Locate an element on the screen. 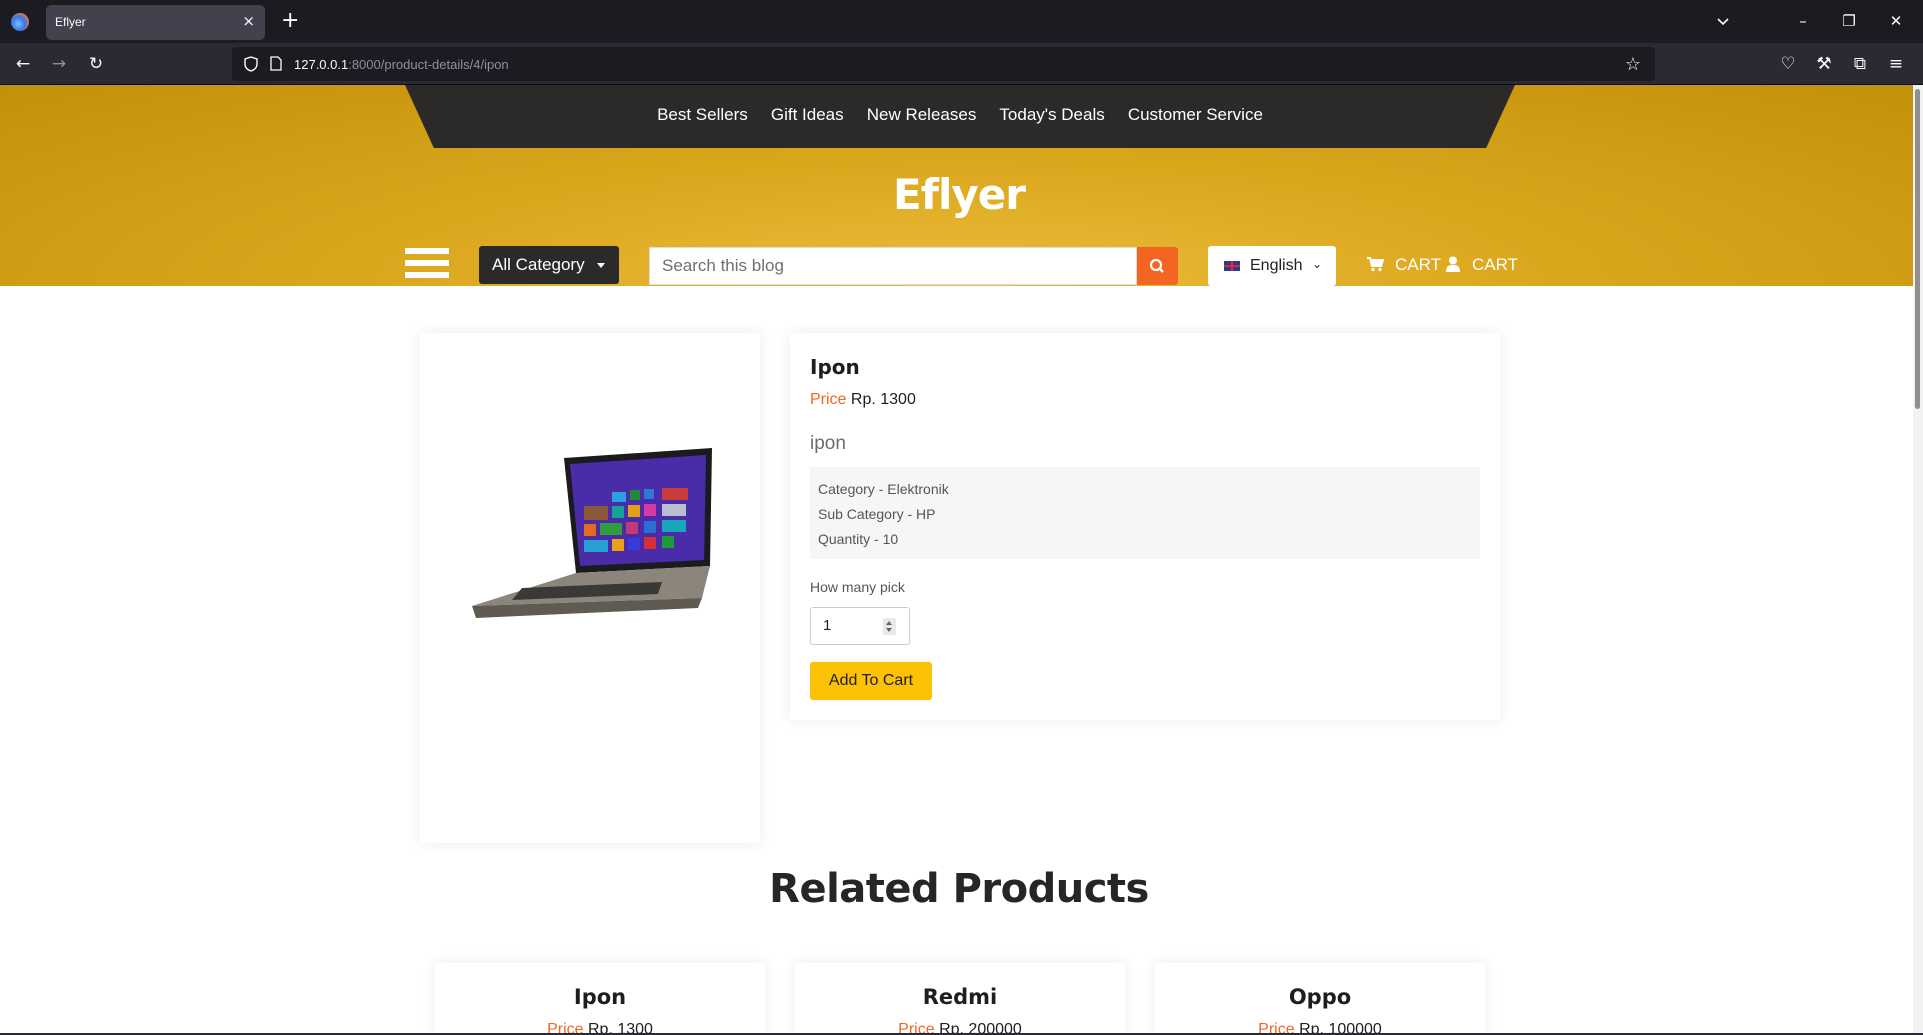  language-label: English is located at coordinates (1276, 265).